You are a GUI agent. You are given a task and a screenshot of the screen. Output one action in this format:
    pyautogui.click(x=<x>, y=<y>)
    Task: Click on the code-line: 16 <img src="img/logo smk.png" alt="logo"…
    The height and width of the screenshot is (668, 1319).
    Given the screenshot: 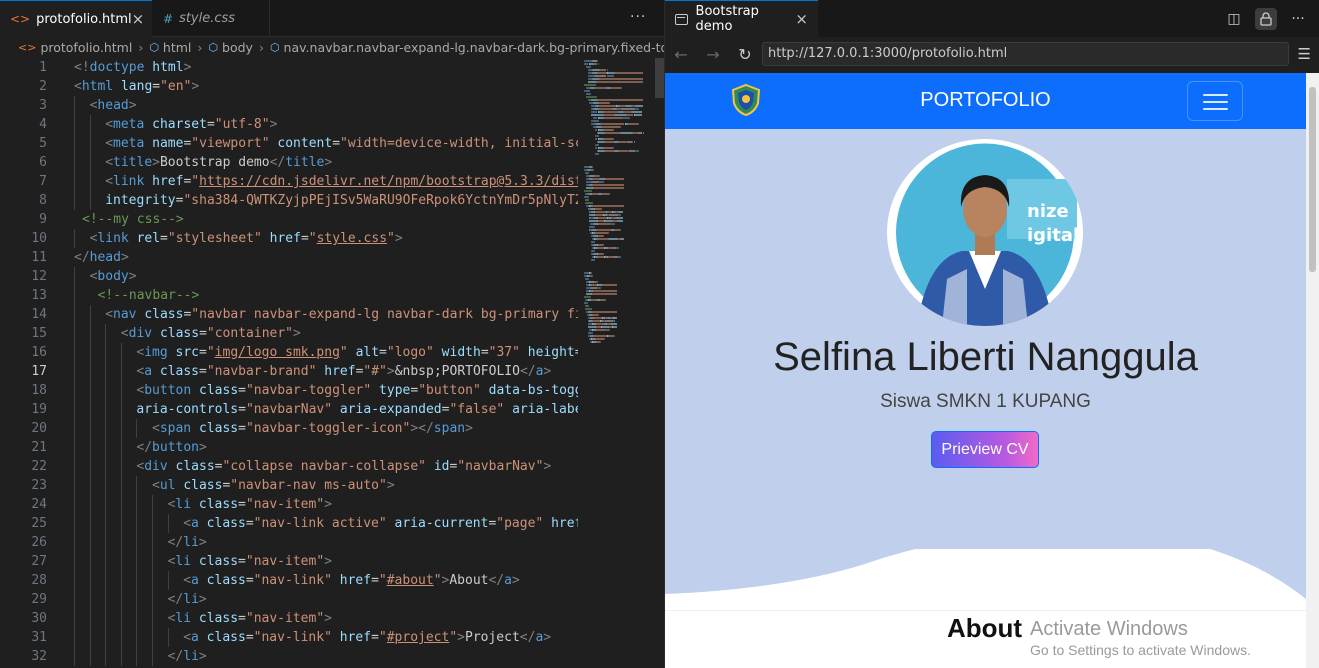 What is the action you would take?
    pyautogui.click(x=289, y=352)
    